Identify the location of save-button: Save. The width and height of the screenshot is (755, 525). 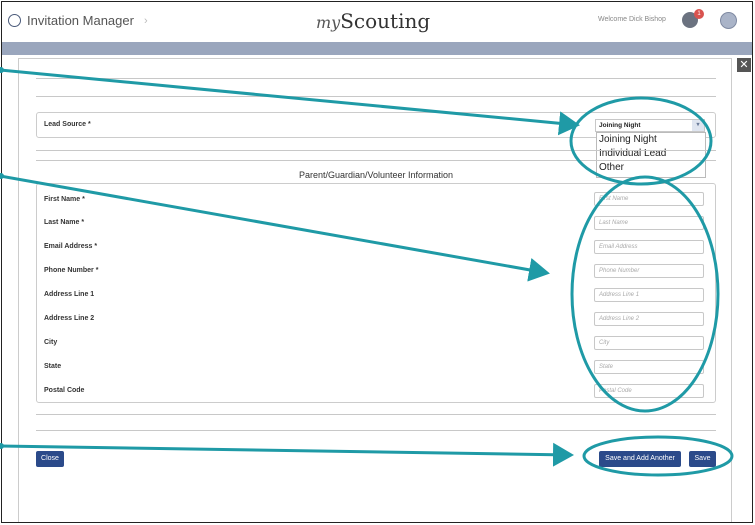
(702, 459).